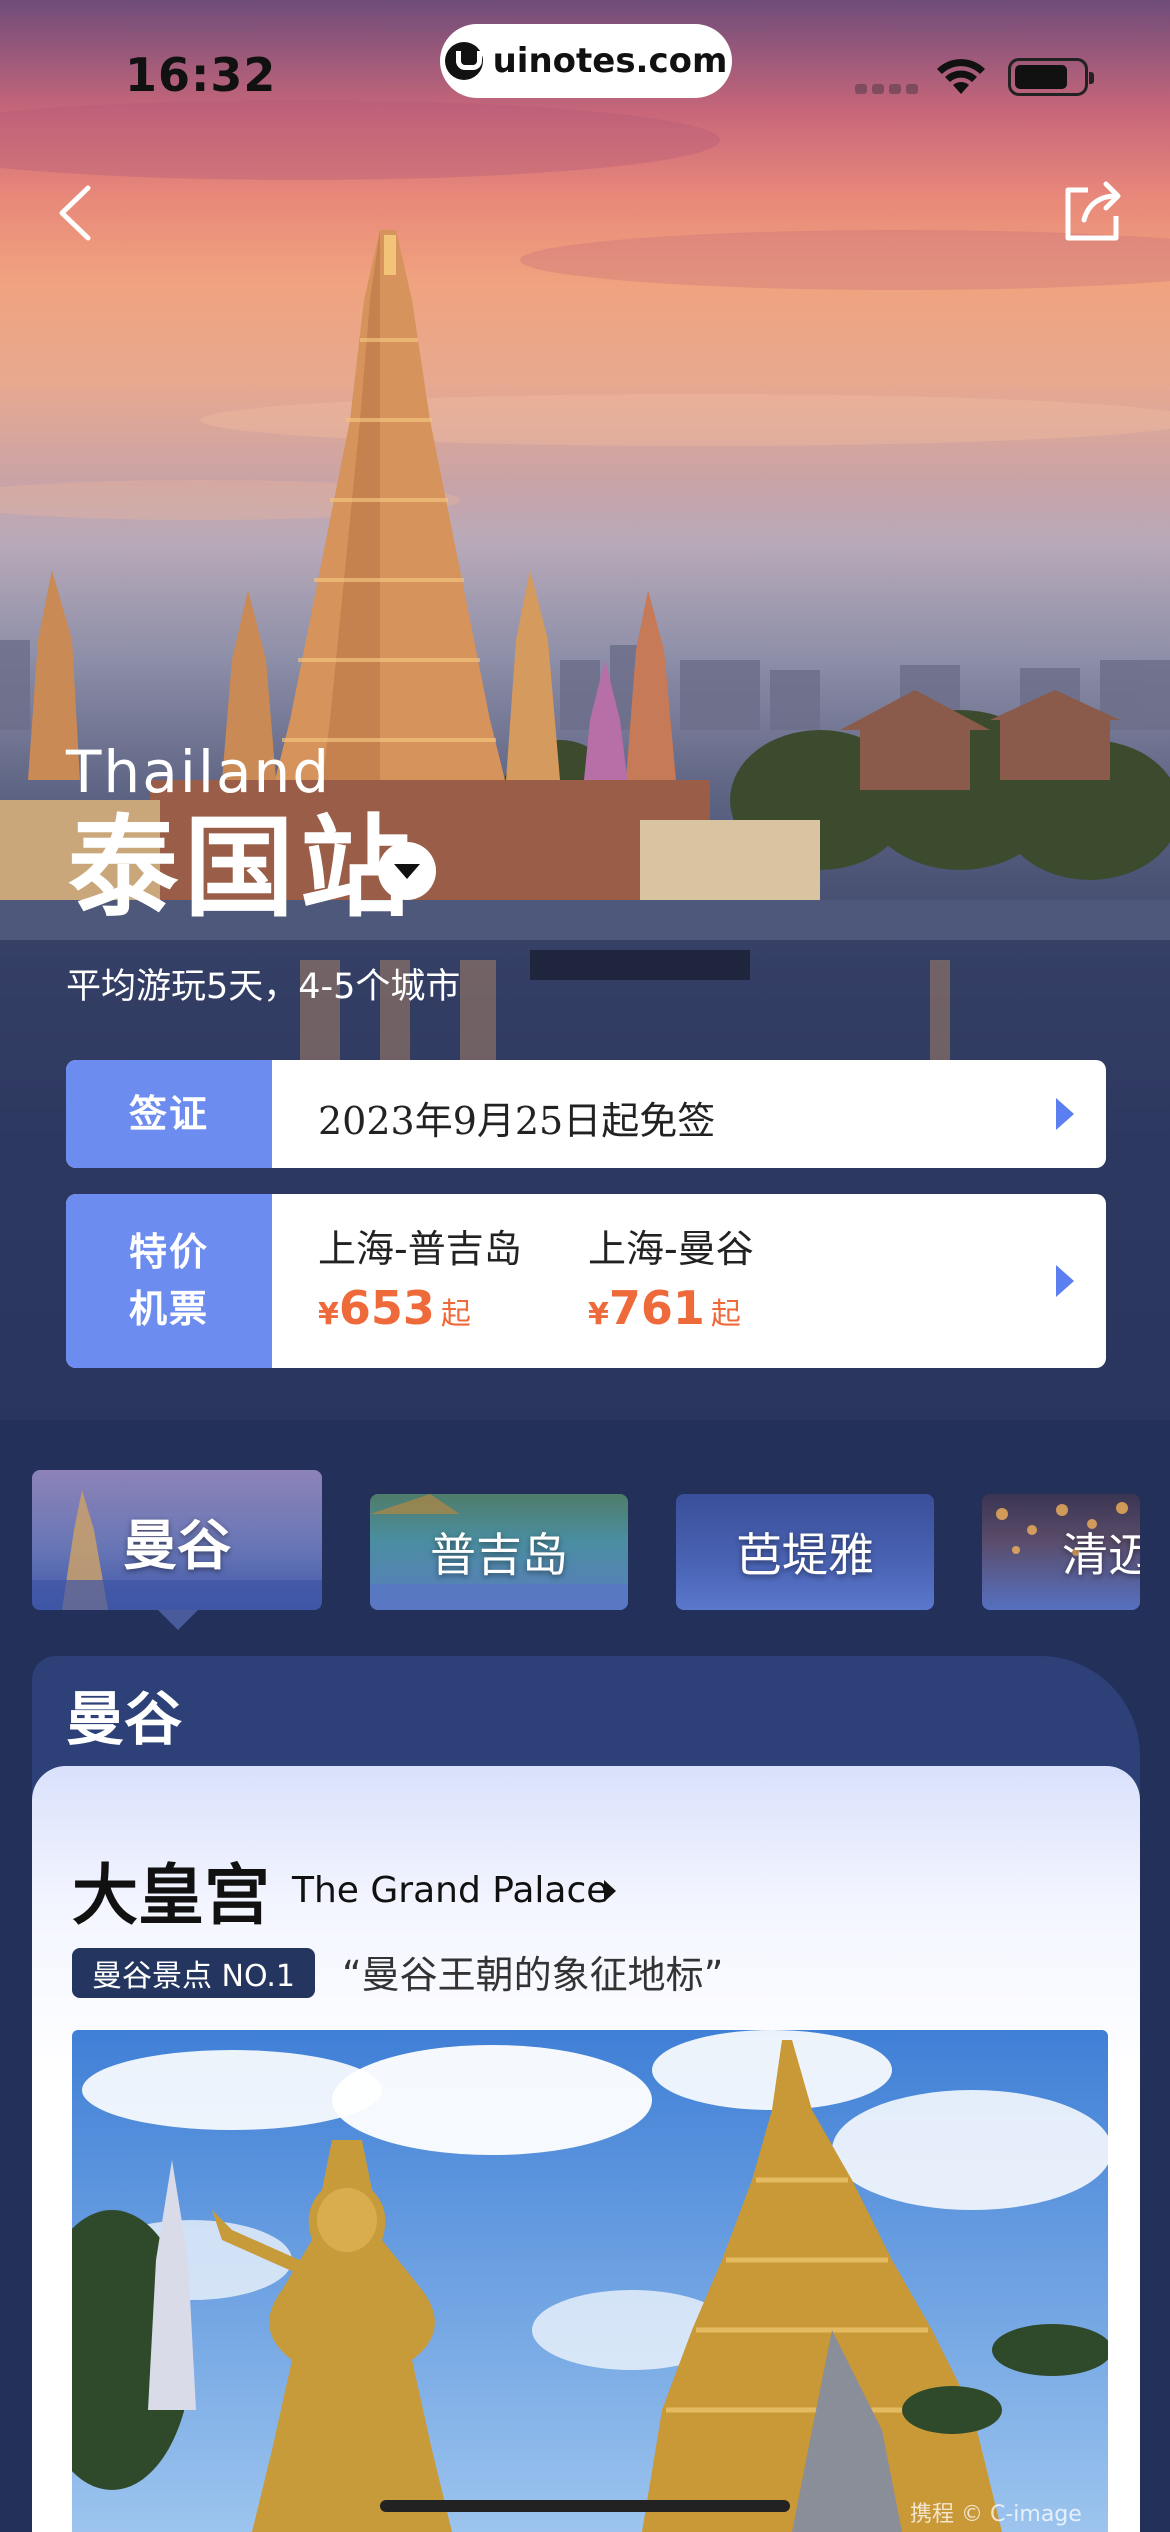 This screenshot has width=1170, height=2532. What do you see at coordinates (171, 1890) in the screenshot?
I see `attraction-name-chinese: 大皇宫` at bounding box center [171, 1890].